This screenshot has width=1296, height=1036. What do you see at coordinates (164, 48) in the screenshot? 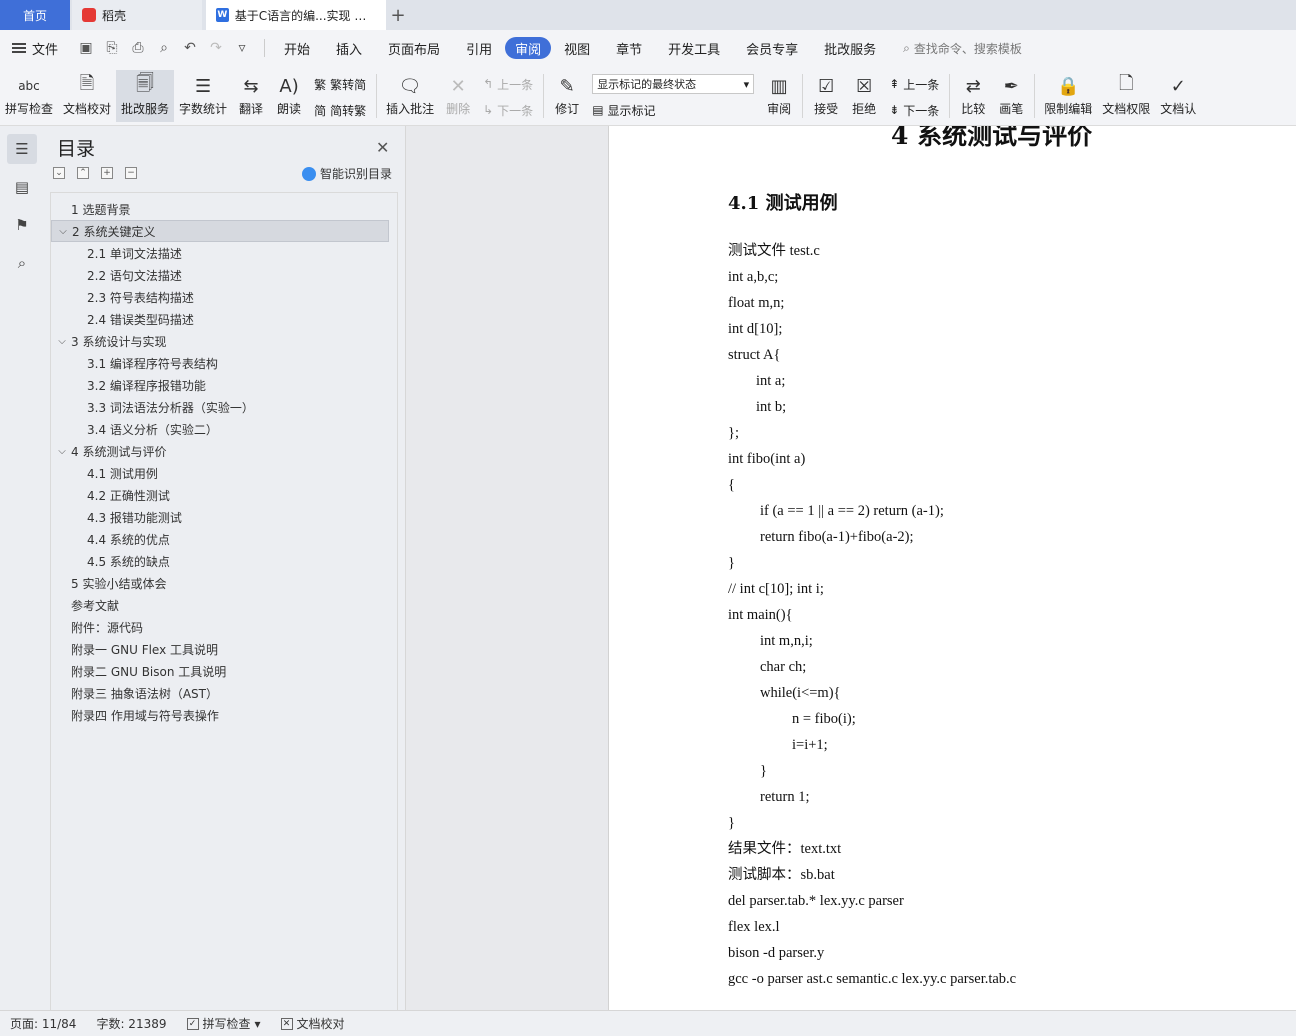
I see `print-preview-icon: ⌕` at bounding box center [164, 48].